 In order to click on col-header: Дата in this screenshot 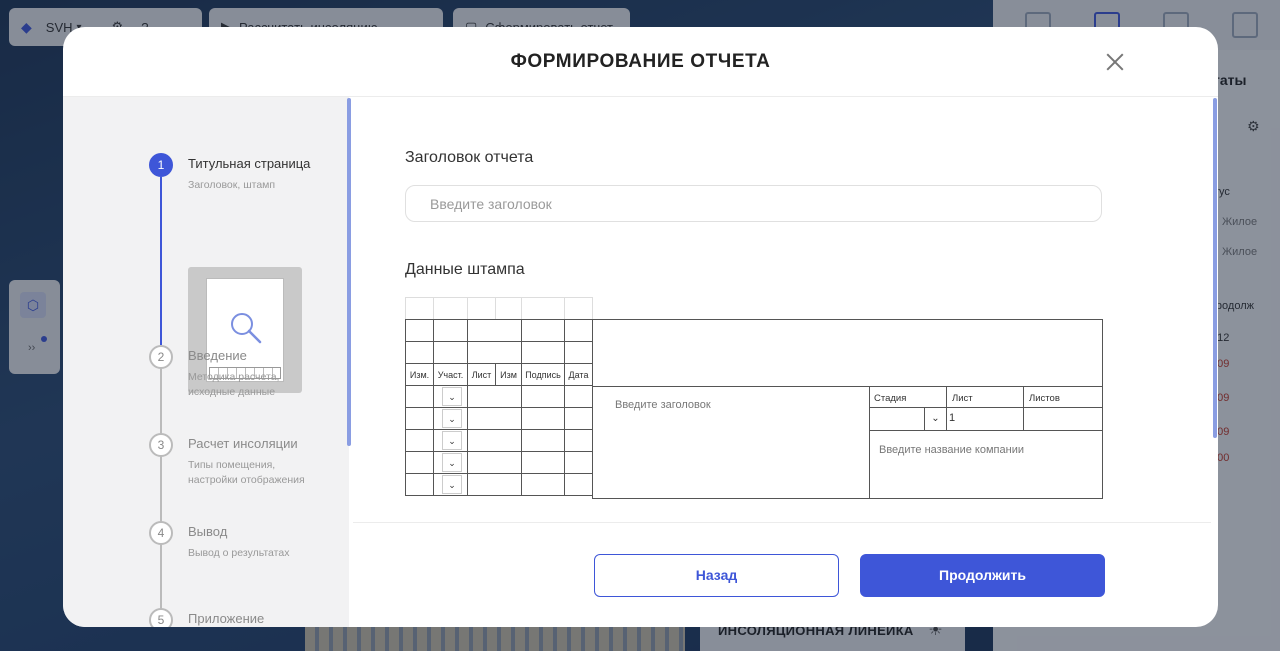, I will do `click(578, 374)`.